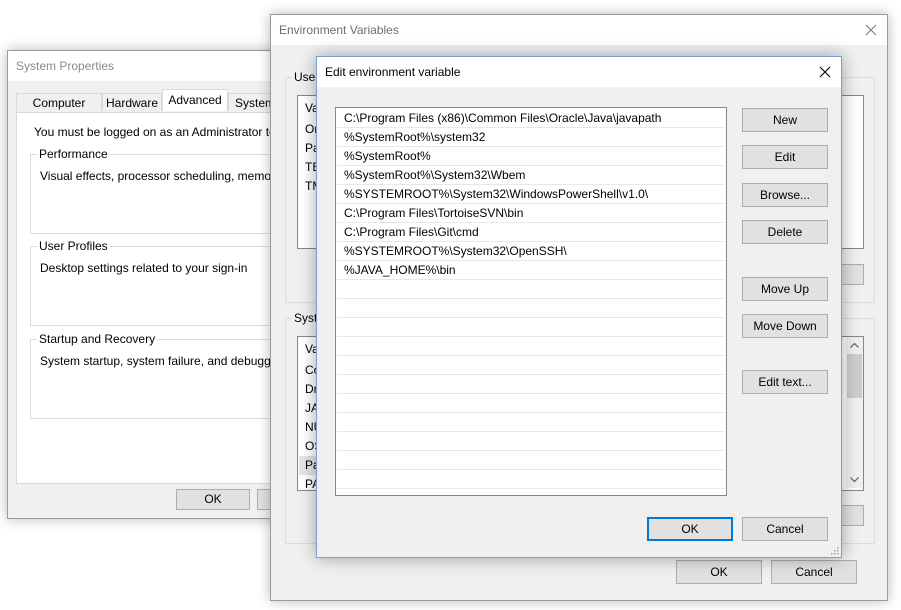 The width and height of the screenshot is (901, 610). What do you see at coordinates (785, 120) in the screenshot?
I see `new-button: New` at bounding box center [785, 120].